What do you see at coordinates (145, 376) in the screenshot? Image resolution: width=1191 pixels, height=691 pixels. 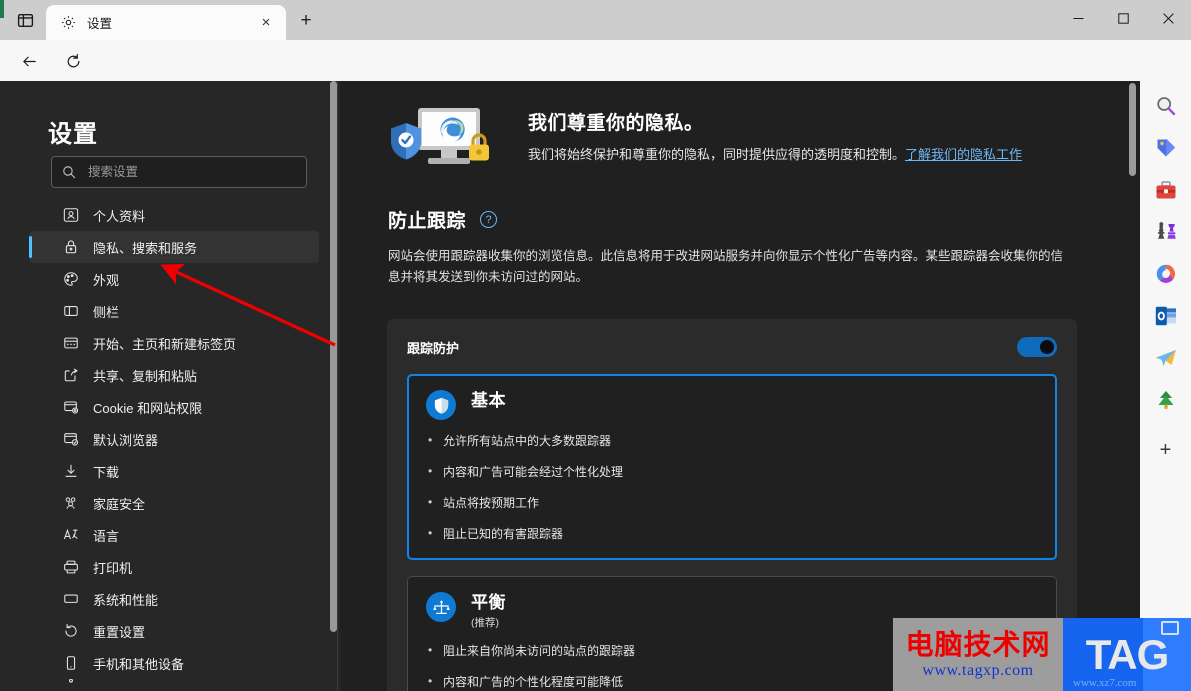 I see `sidebar-item-label: 共享、复制和粘贴` at bounding box center [145, 376].